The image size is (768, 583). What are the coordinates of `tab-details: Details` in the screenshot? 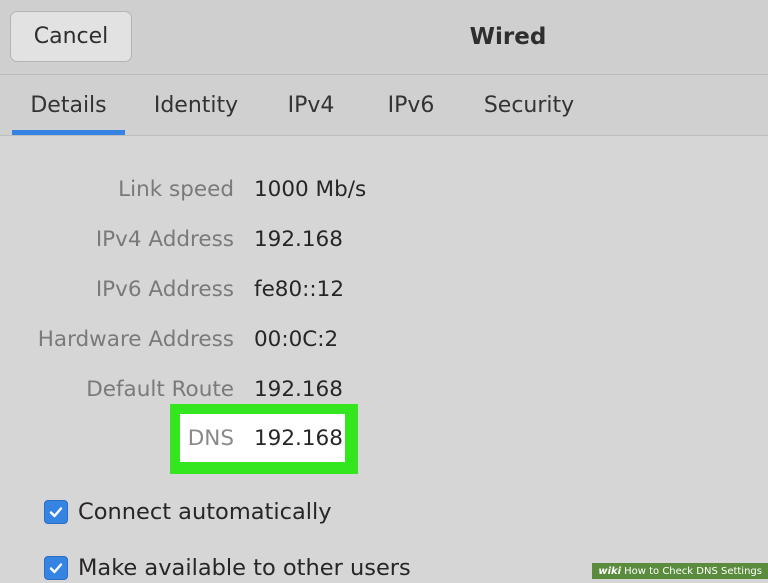 It's located at (68, 105).